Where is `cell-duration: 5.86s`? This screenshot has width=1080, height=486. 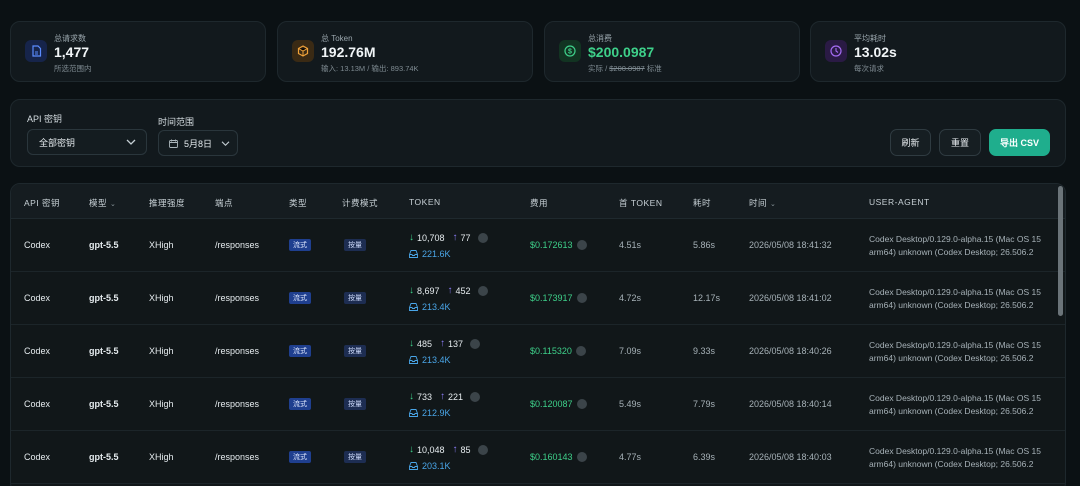
cell-duration: 5.86s is located at coordinates (704, 245).